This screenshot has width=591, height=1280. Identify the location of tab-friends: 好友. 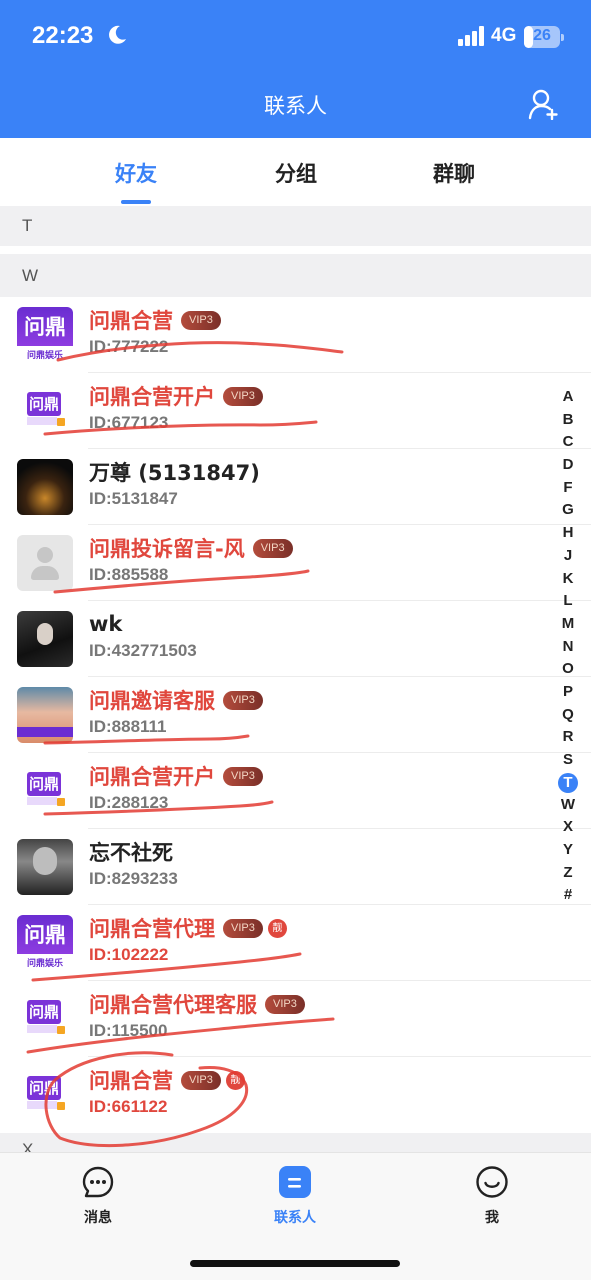
(136, 173).